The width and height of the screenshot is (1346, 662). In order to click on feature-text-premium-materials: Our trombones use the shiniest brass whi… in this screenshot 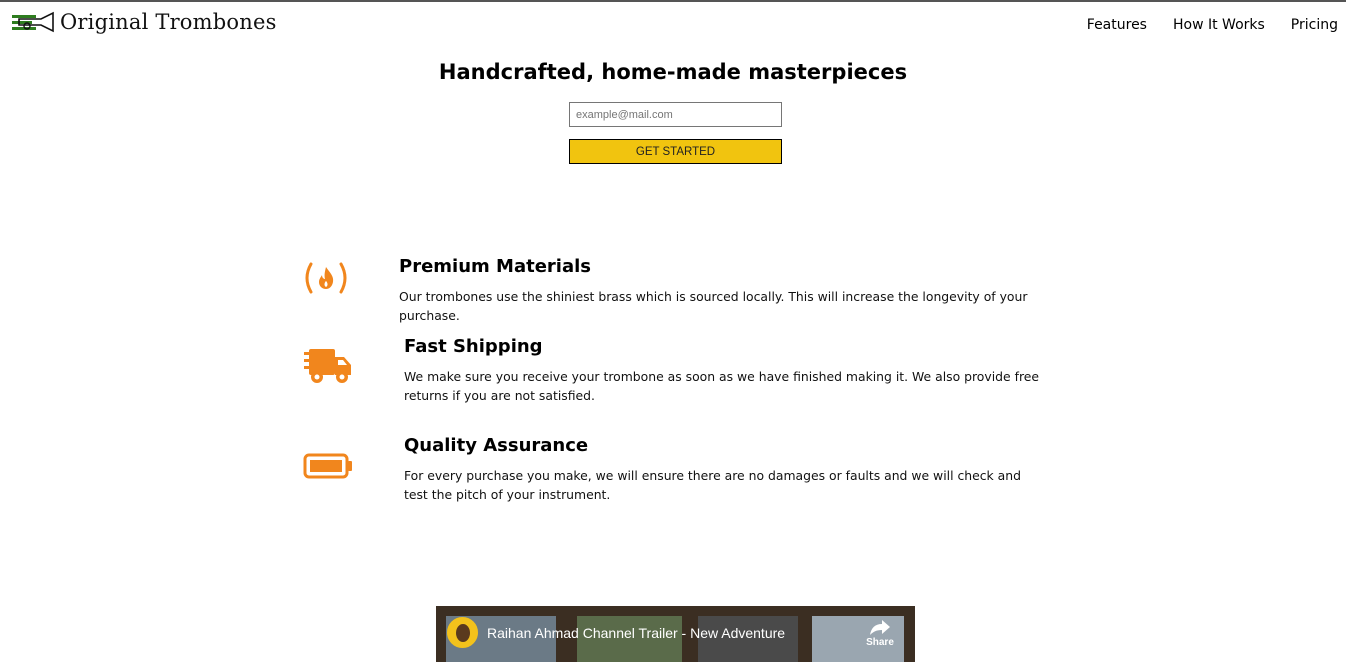, I will do `click(713, 306)`.